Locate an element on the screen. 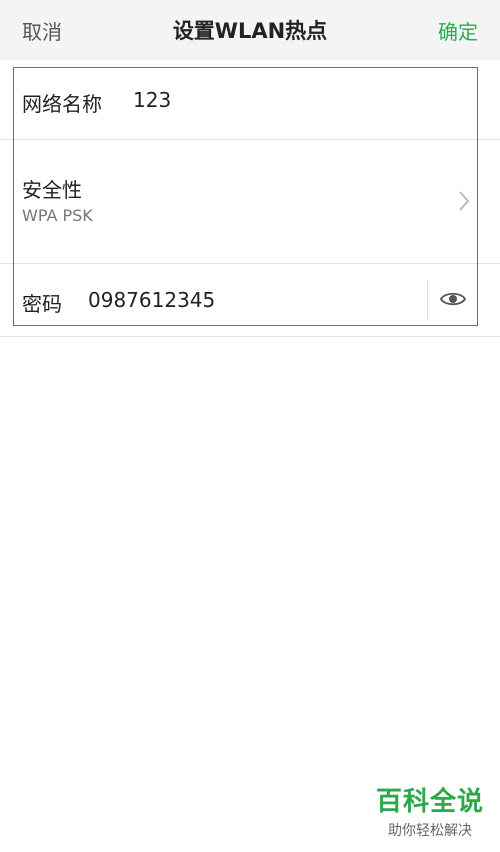 This screenshot has height=852, width=500. security-row: 安全性 WPA PSK is located at coordinates (250, 201).